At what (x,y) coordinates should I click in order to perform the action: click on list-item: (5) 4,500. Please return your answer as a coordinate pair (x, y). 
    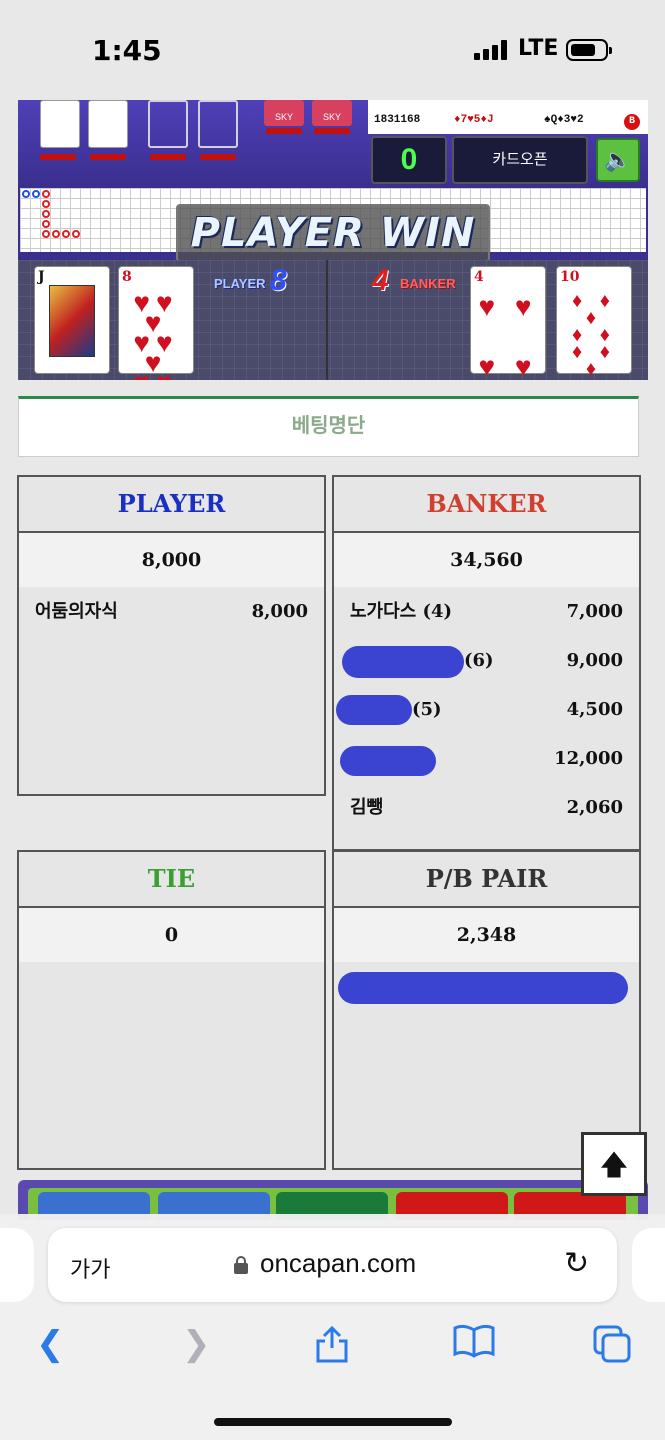
    Looking at the image, I should click on (486, 709).